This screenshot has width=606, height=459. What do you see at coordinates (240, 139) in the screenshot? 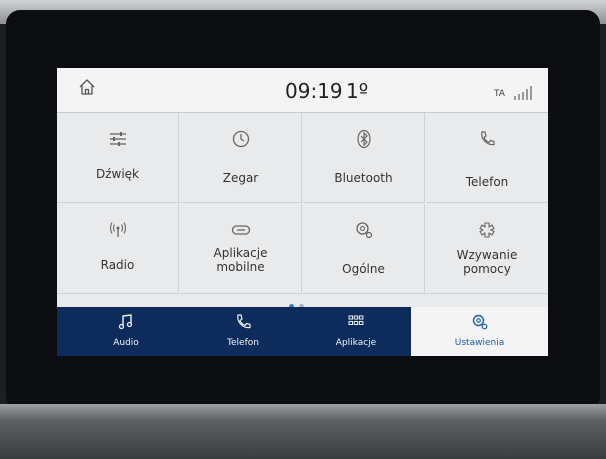
I see `clock-icon` at bounding box center [240, 139].